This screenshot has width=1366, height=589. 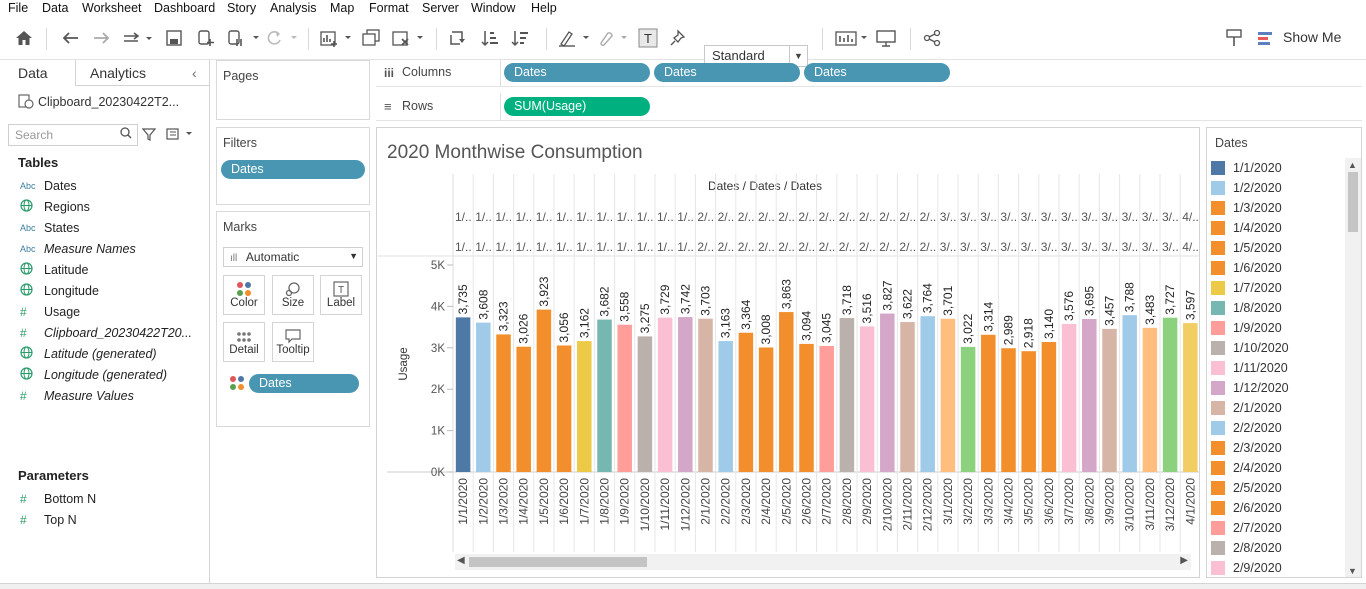 What do you see at coordinates (137, 38) in the screenshot?
I see `swap-data-icon` at bounding box center [137, 38].